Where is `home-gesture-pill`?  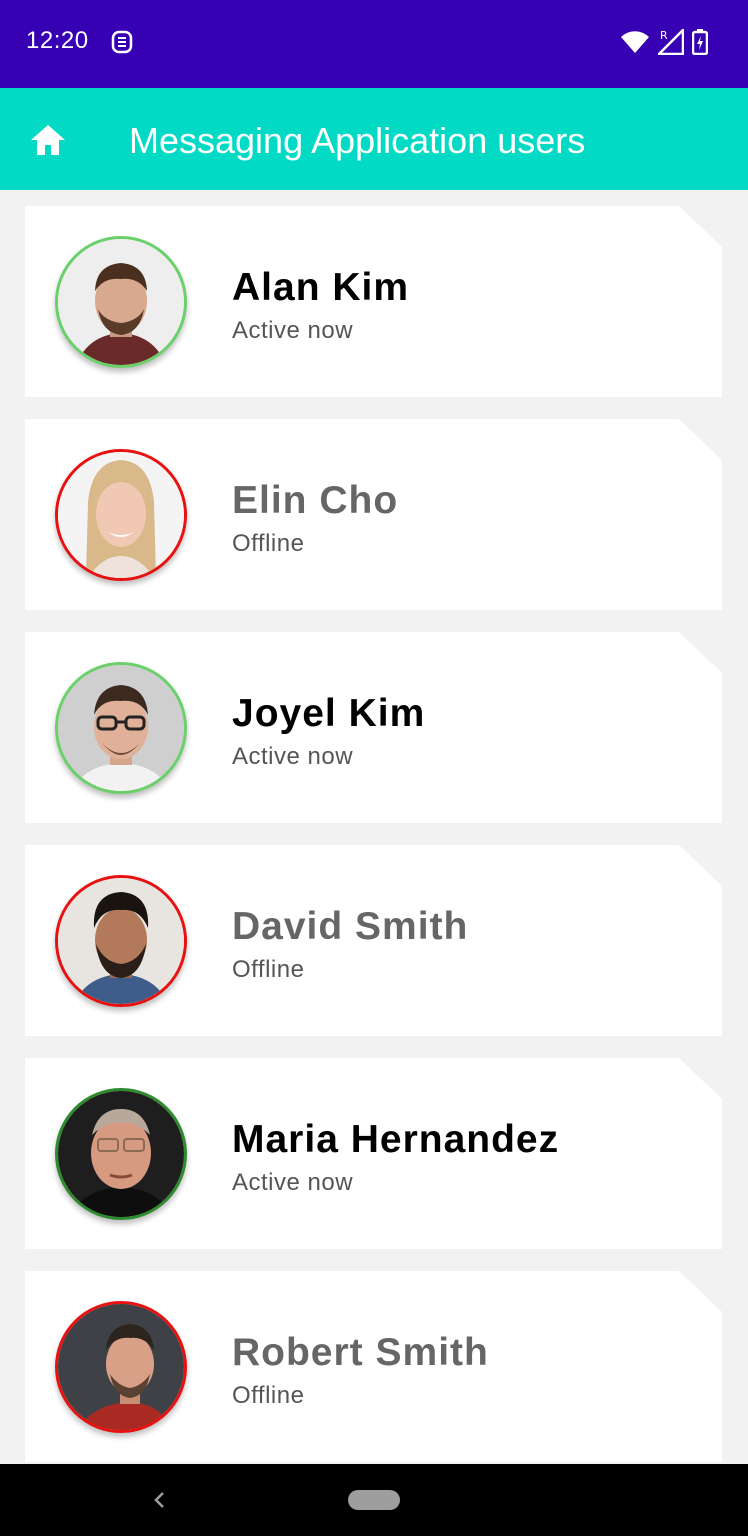
home-gesture-pill is located at coordinates (374, 1500).